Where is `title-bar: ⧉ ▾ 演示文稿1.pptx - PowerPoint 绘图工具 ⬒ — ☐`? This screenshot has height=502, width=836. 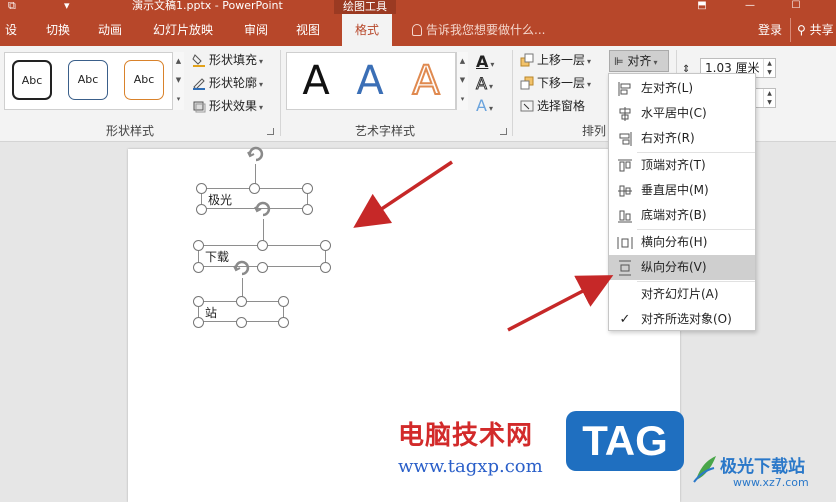 title-bar: ⧉ ▾ 演示文稿1.pptx - PowerPoint 绘图工具 ⬒ — ☐ is located at coordinates (418, 7).